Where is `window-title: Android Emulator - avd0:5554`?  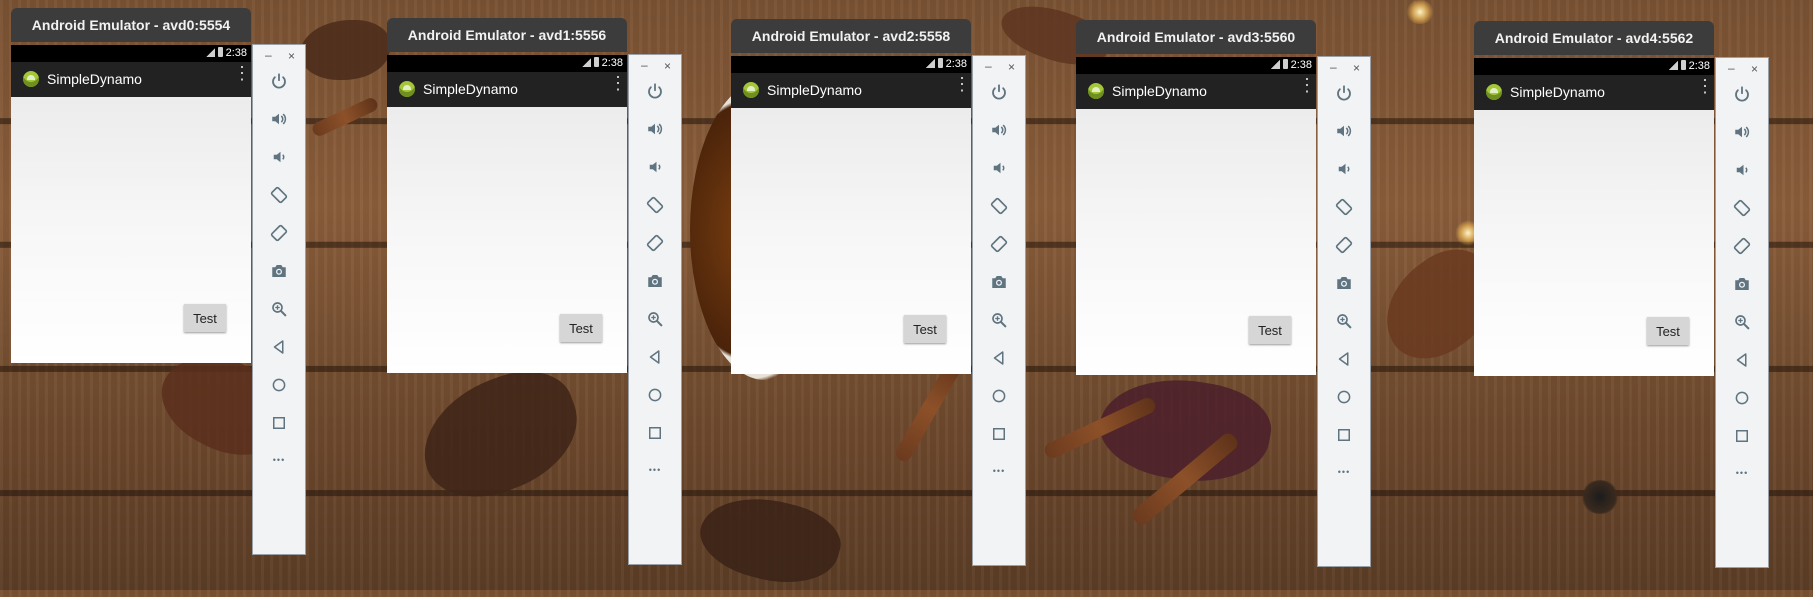
window-title: Android Emulator - avd0:5554 is located at coordinates (131, 25).